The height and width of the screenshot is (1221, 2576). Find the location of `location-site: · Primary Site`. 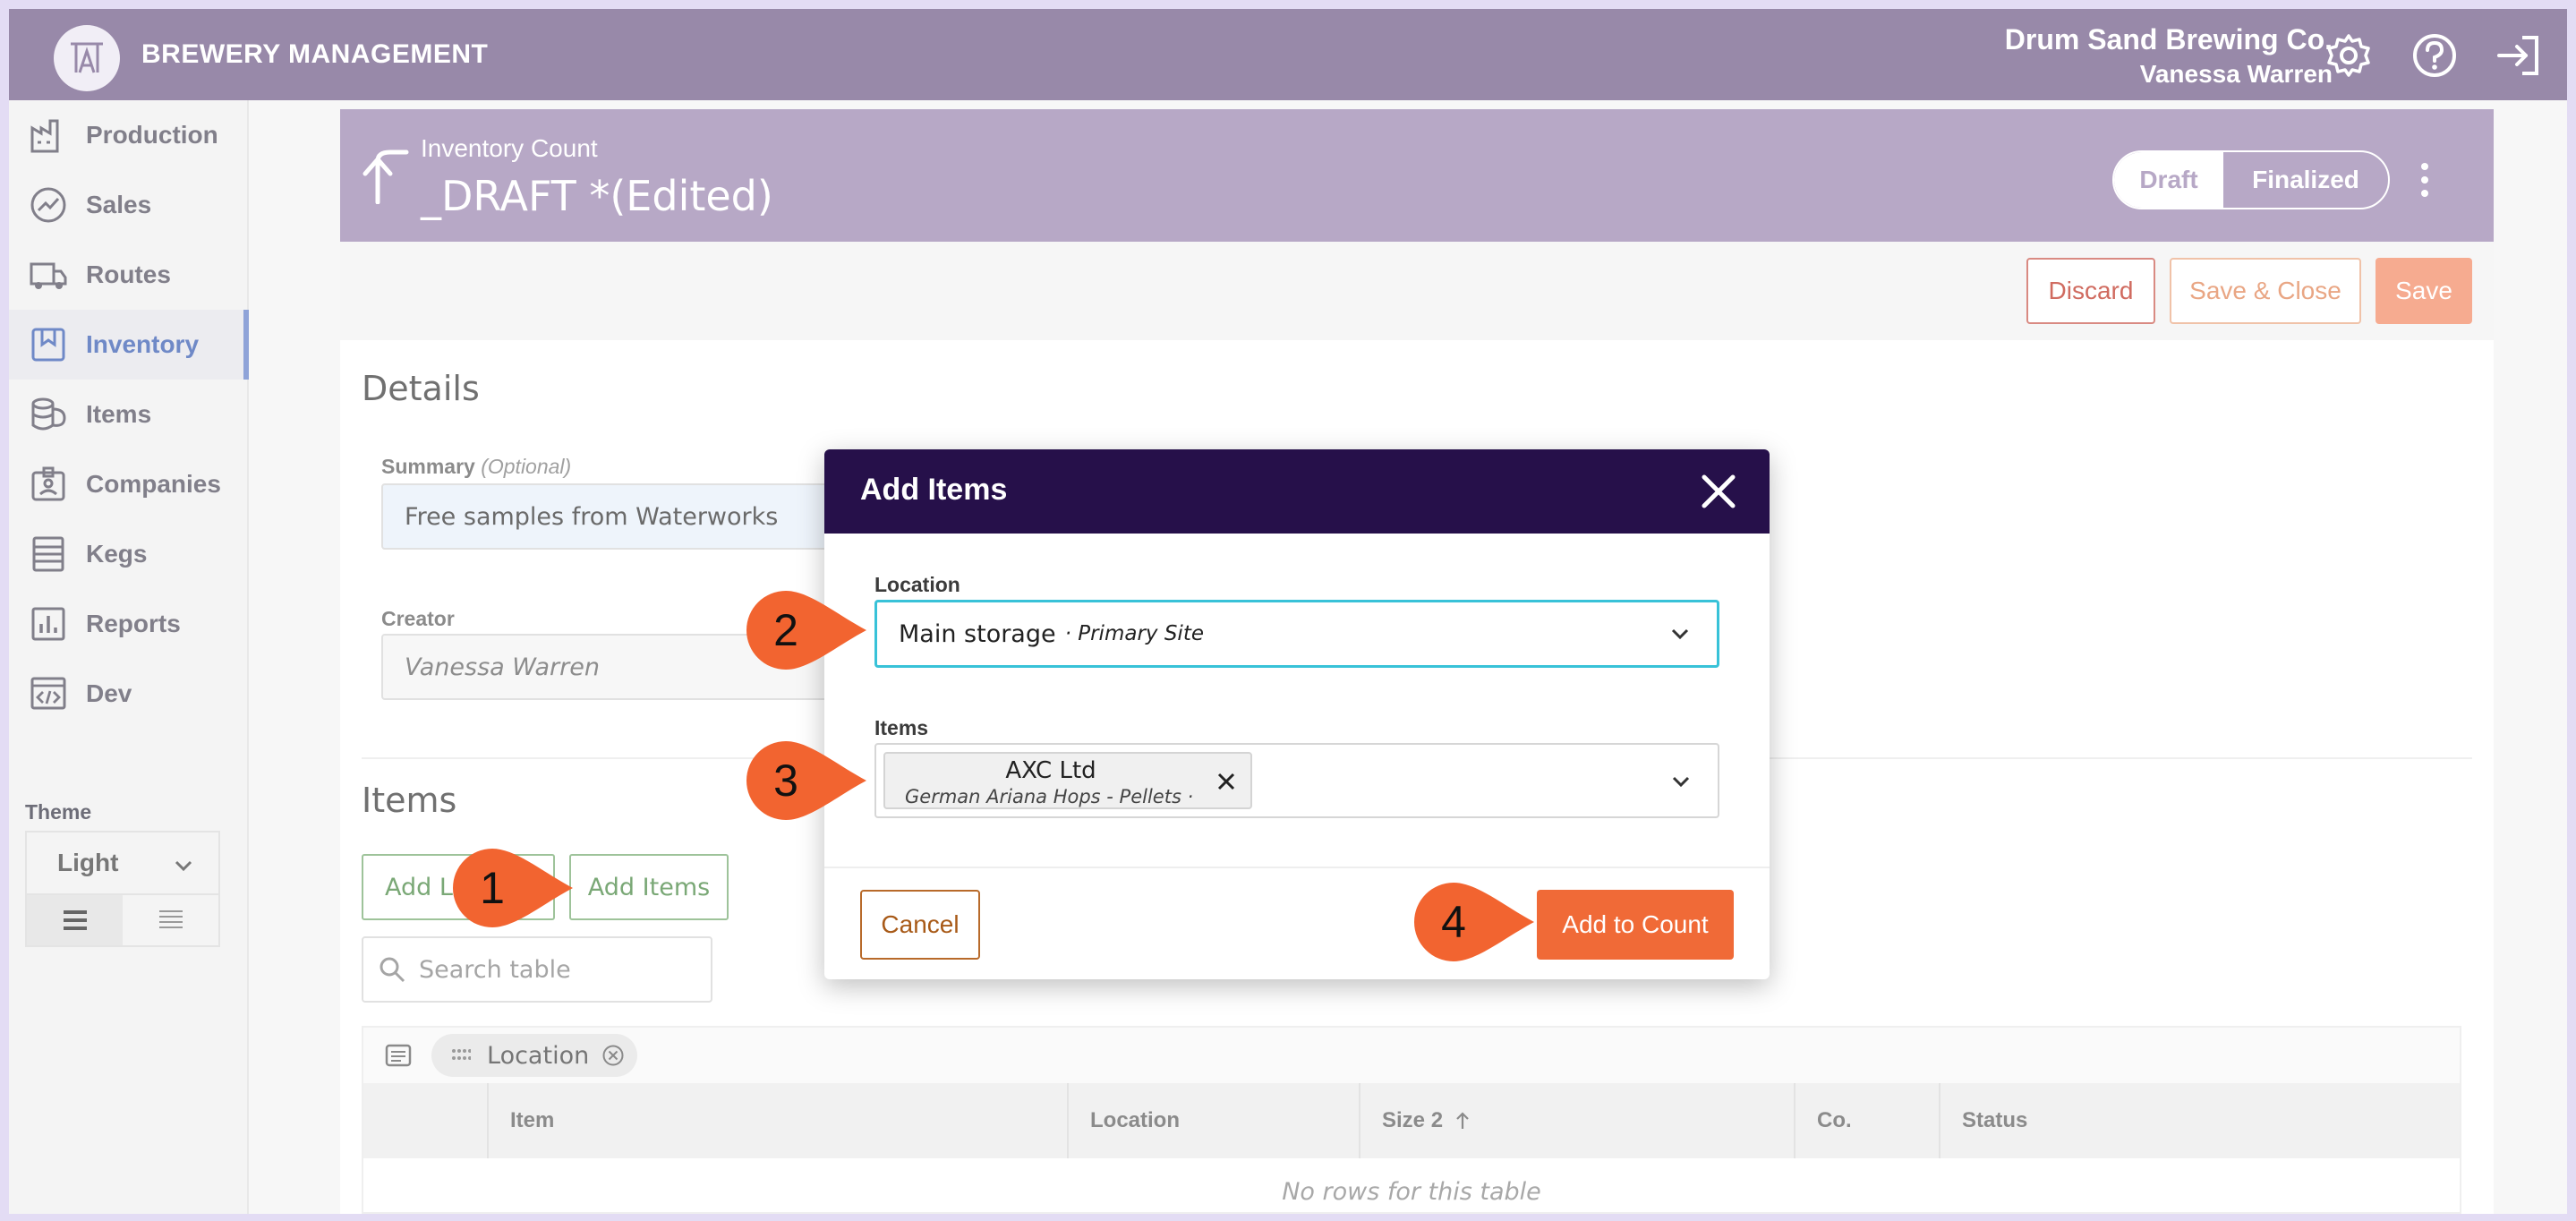

location-site: · Primary Site is located at coordinates (1134, 633).